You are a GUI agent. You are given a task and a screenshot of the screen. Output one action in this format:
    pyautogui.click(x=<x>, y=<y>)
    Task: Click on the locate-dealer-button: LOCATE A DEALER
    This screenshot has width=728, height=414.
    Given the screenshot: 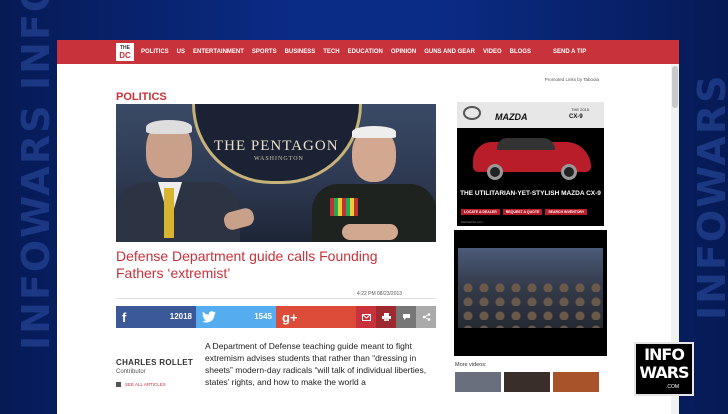 What is the action you would take?
    pyautogui.click(x=480, y=212)
    